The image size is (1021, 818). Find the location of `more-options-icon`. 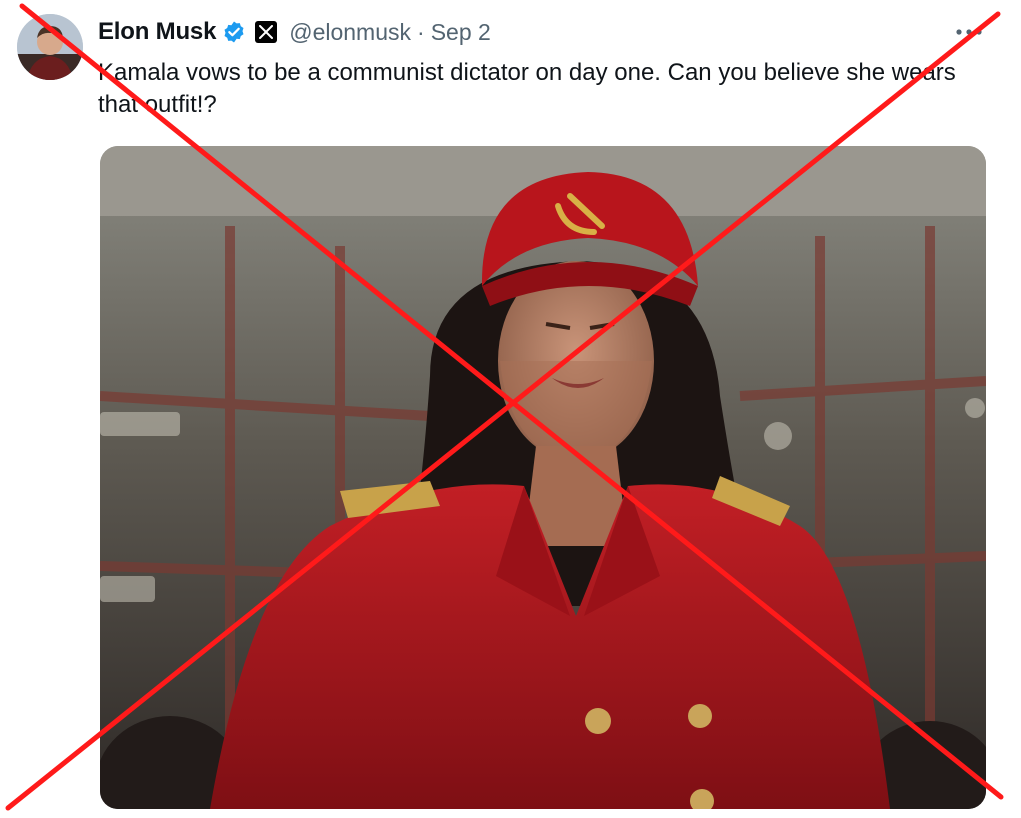

more-options-icon is located at coordinates (969, 29).